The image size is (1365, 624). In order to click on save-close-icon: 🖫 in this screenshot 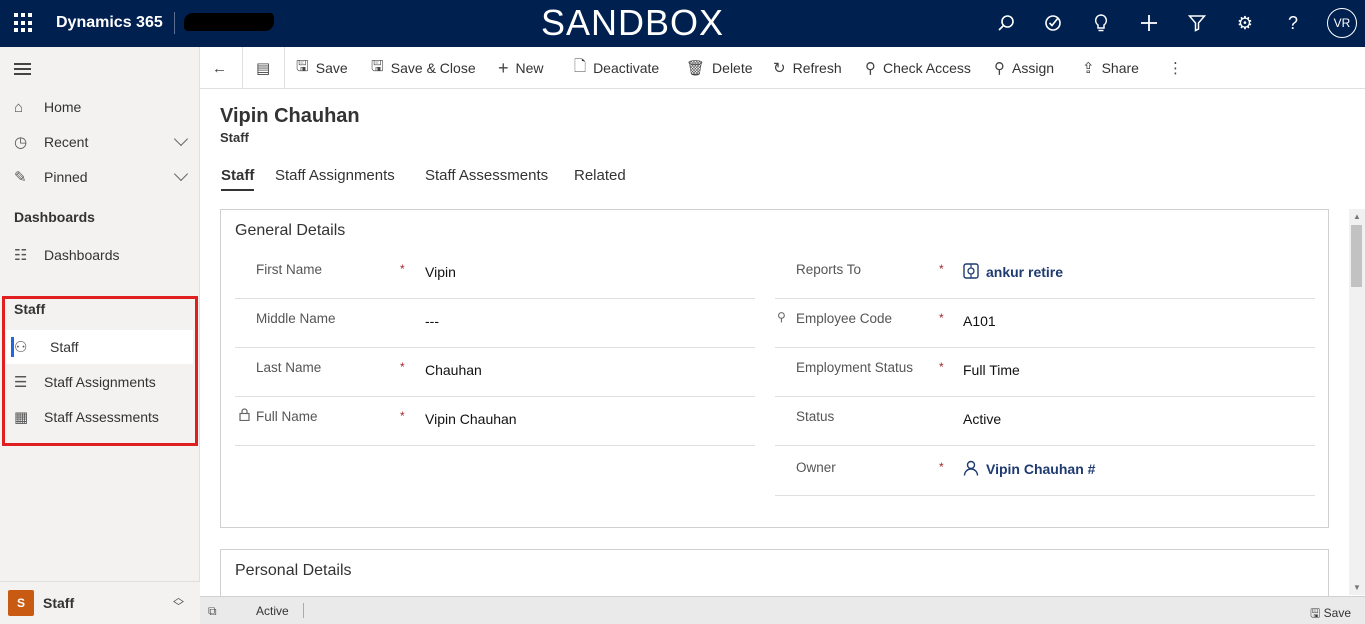, I will do `click(377, 66)`.